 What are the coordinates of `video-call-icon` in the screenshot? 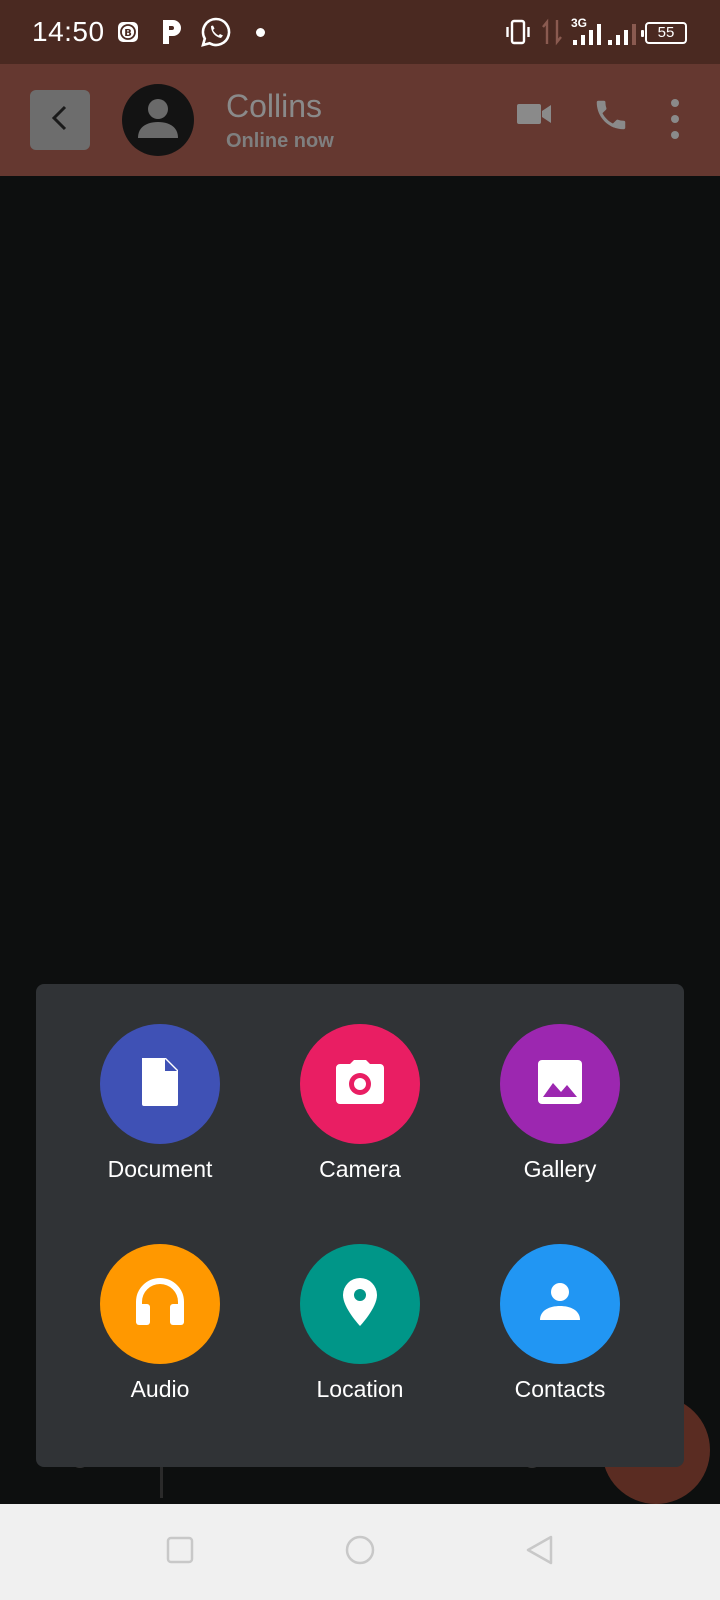 It's located at (534, 116).